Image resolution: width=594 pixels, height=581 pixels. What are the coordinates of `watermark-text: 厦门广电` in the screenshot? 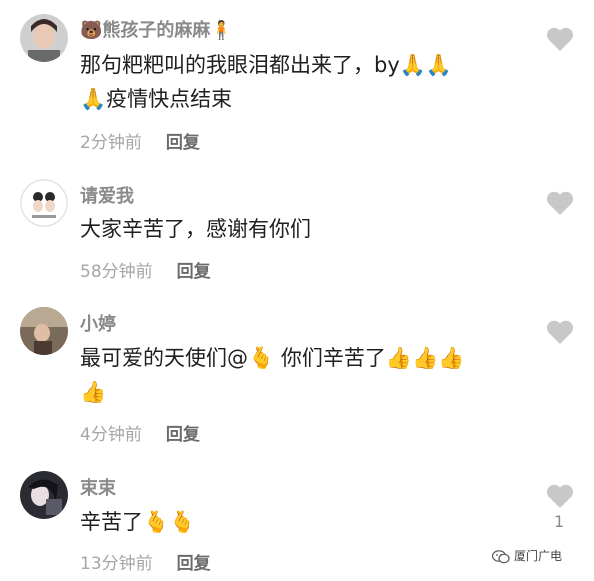 It's located at (538, 556).